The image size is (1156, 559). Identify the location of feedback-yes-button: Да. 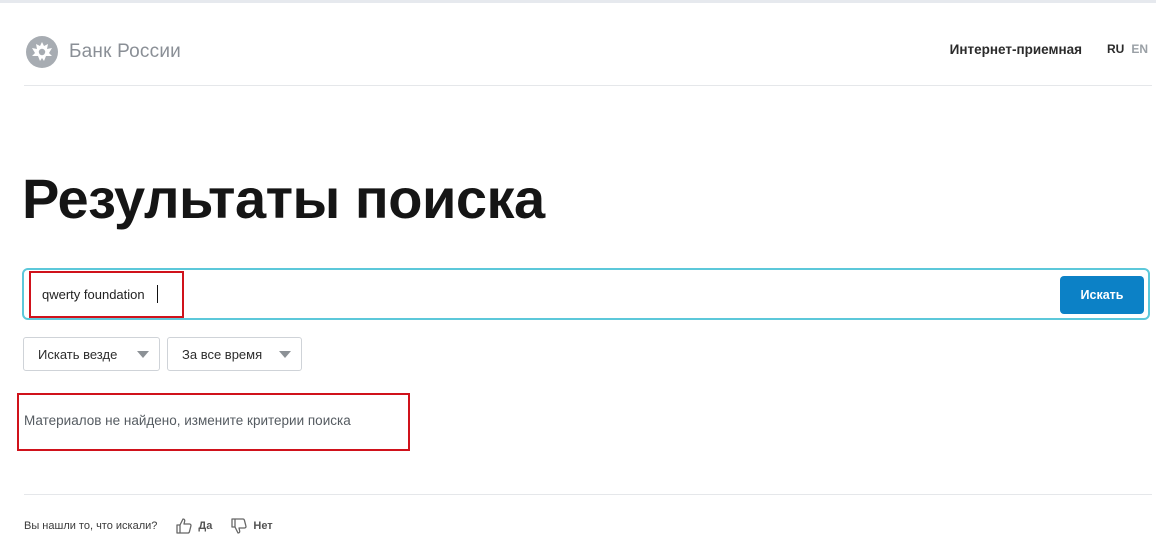
(193, 526).